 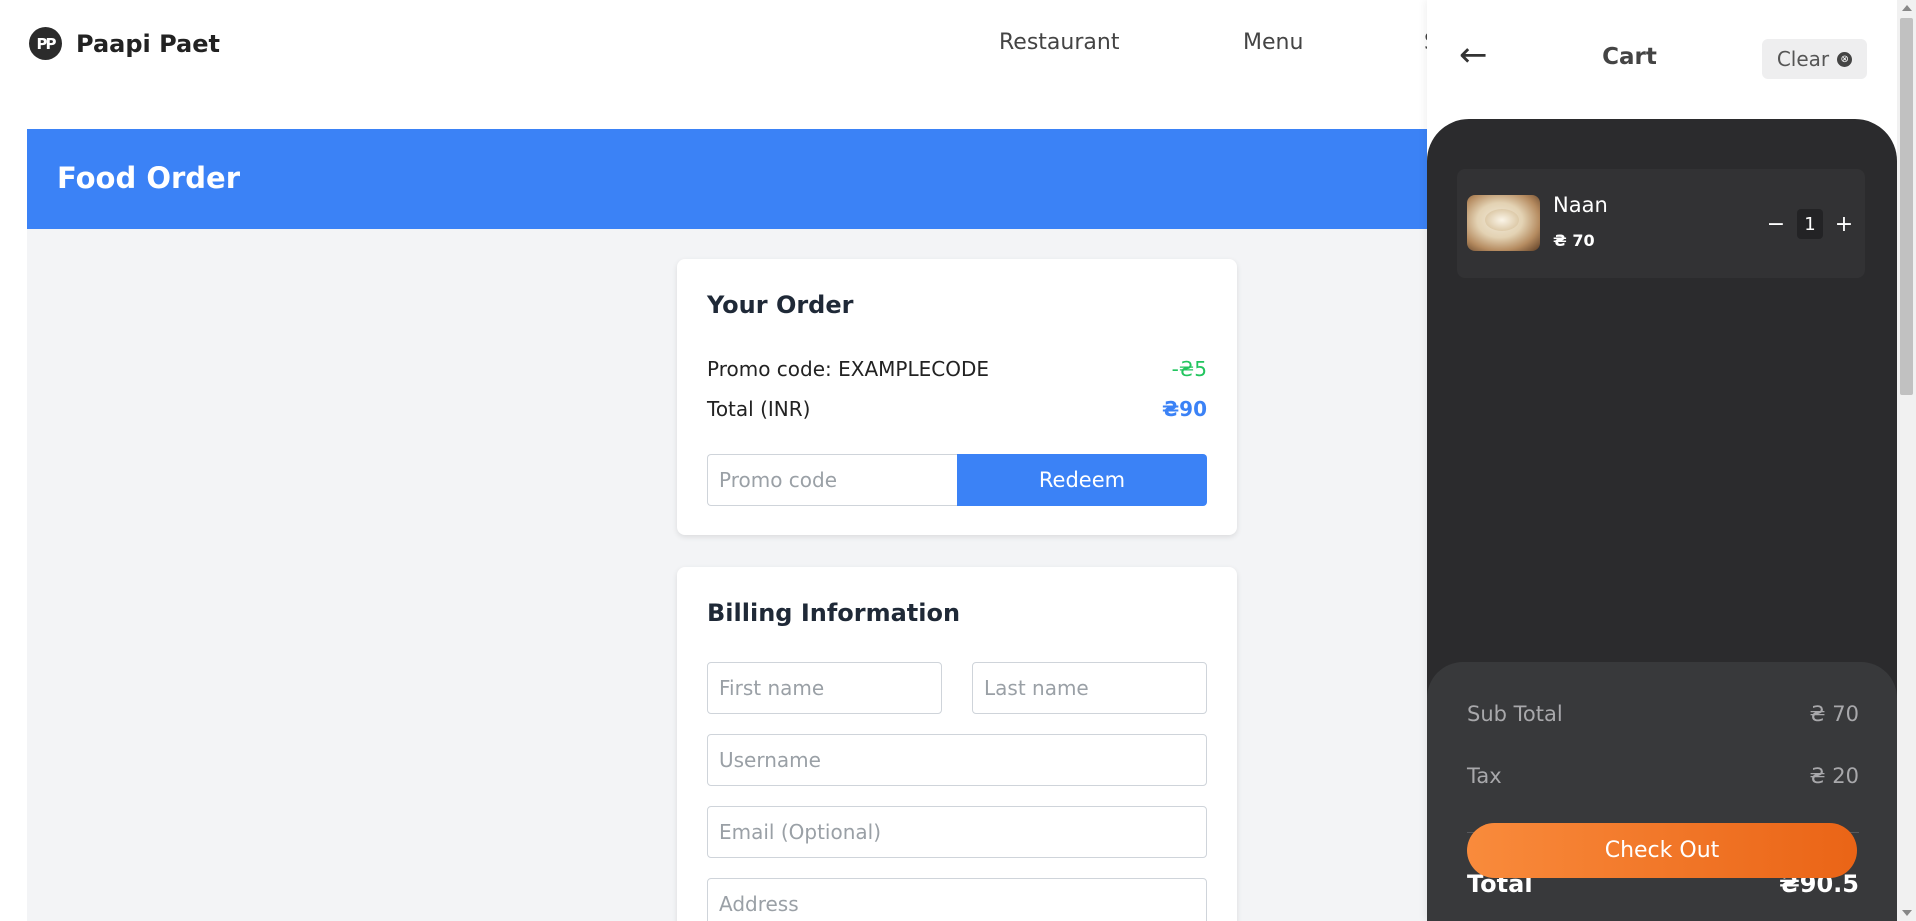 I want to click on clear-icon: ⊗, so click(x=1845, y=59).